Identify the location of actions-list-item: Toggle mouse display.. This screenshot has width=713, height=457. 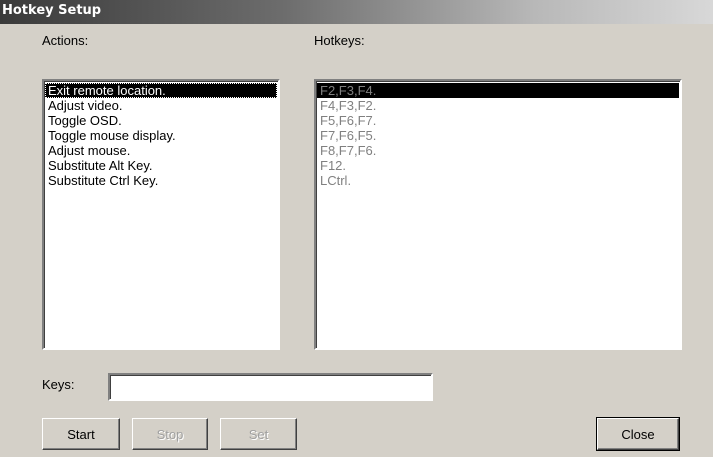
(161, 135).